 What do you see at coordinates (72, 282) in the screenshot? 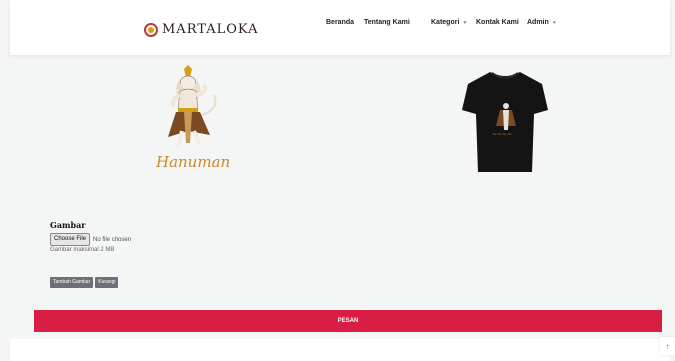
I see `add-image-button: Tambah Gambar` at bounding box center [72, 282].